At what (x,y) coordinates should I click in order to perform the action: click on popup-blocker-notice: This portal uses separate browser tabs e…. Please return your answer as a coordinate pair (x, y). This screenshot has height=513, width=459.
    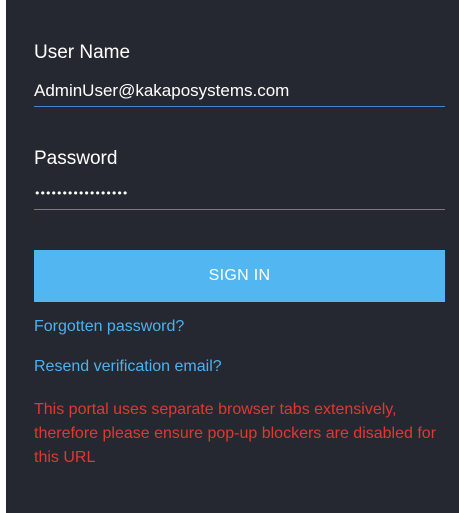
    Looking at the image, I should click on (235, 433).